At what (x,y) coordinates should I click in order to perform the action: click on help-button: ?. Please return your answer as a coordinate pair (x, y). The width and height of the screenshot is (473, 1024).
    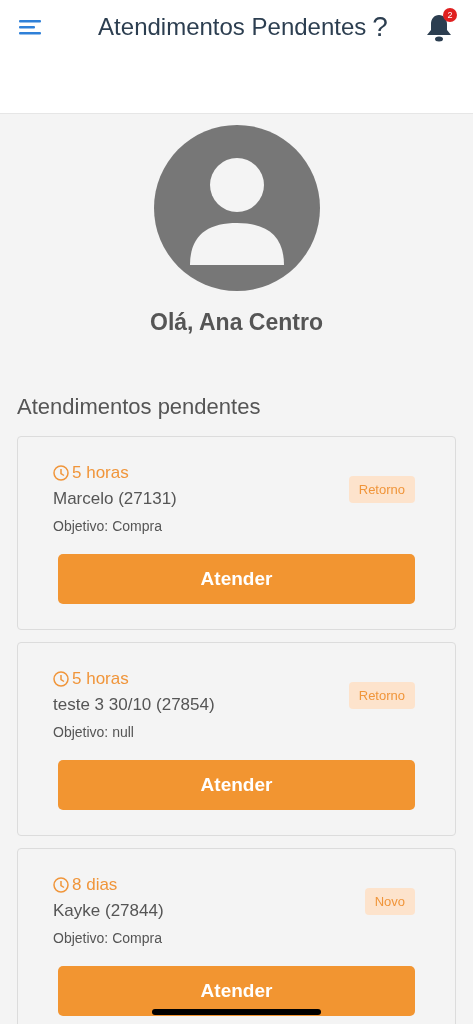
    Looking at the image, I should click on (380, 27).